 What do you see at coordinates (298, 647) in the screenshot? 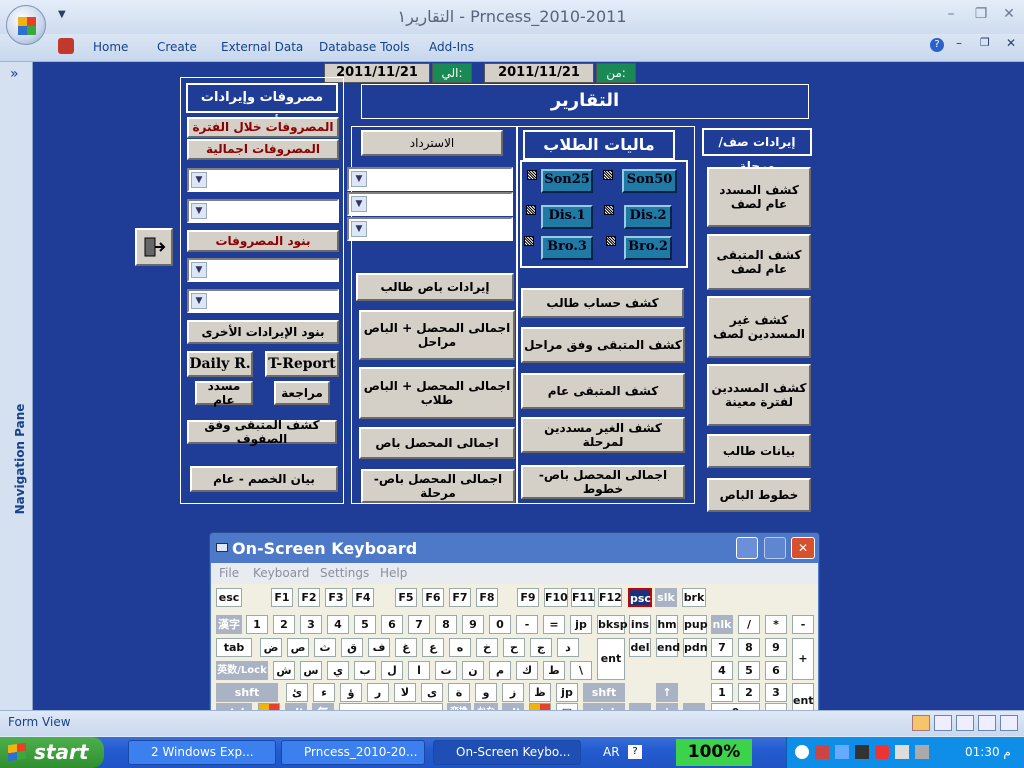
I see `key-ar-sad: ص` at bounding box center [298, 647].